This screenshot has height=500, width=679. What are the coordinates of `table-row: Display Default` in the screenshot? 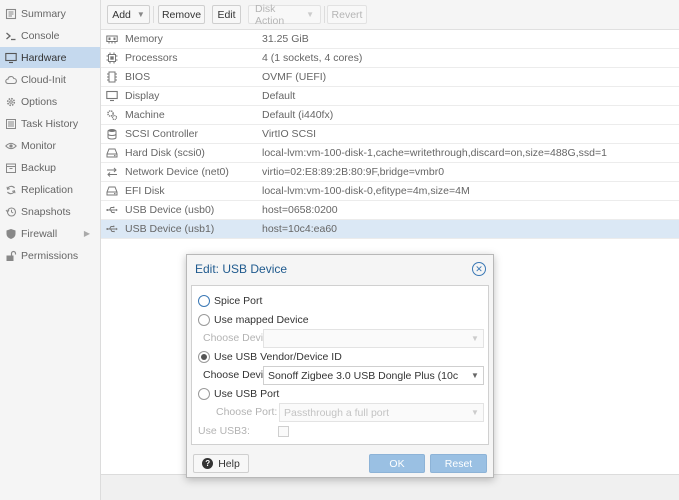 It's located at (390, 96).